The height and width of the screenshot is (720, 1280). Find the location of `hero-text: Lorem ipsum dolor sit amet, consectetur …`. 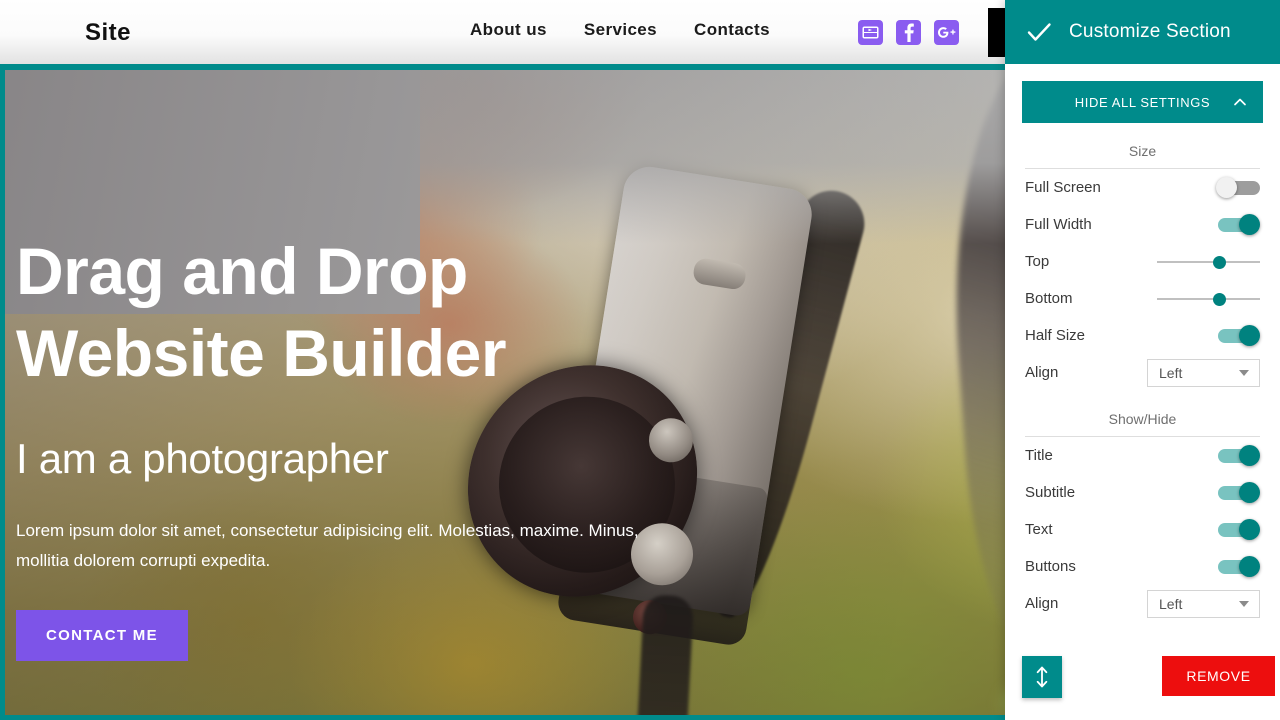

hero-text: Lorem ipsum dolor sit amet, consectetur … is located at coordinates (327, 546).